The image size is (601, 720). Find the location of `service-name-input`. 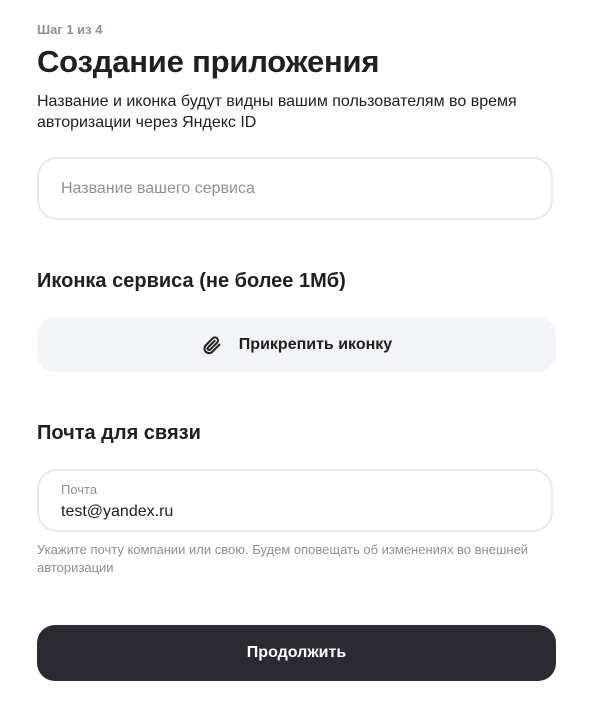

service-name-input is located at coordinates (296, 188).